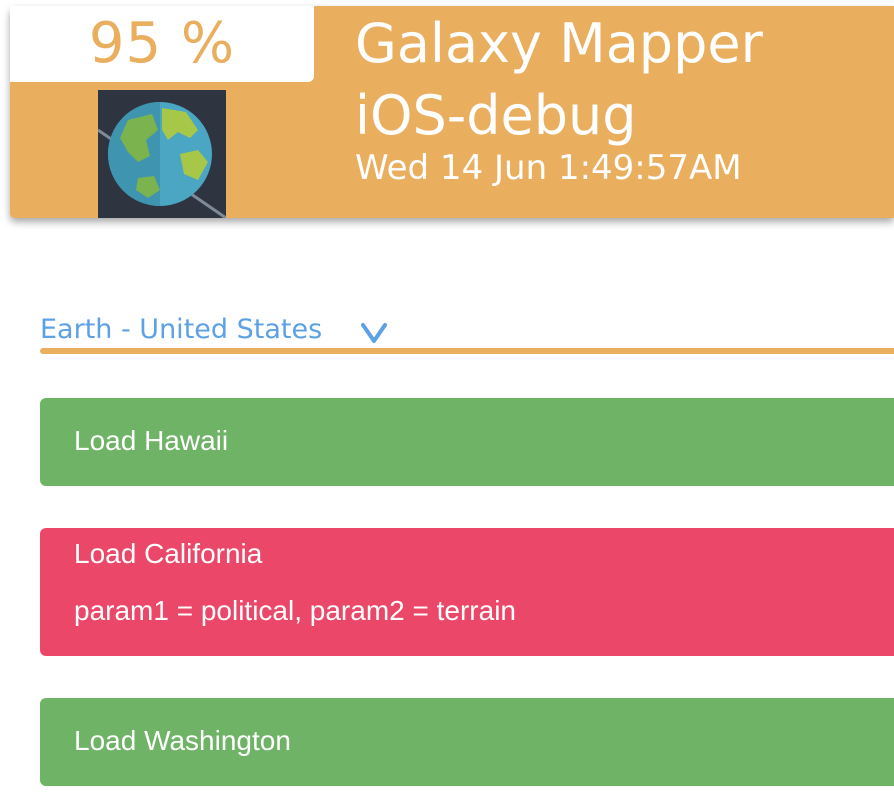 This screenshot has width=894, height=804. Describe the element at coordinates (181, 329) in the screenshot. I see `dropdown-selected-value: Earth - United States` at that location.